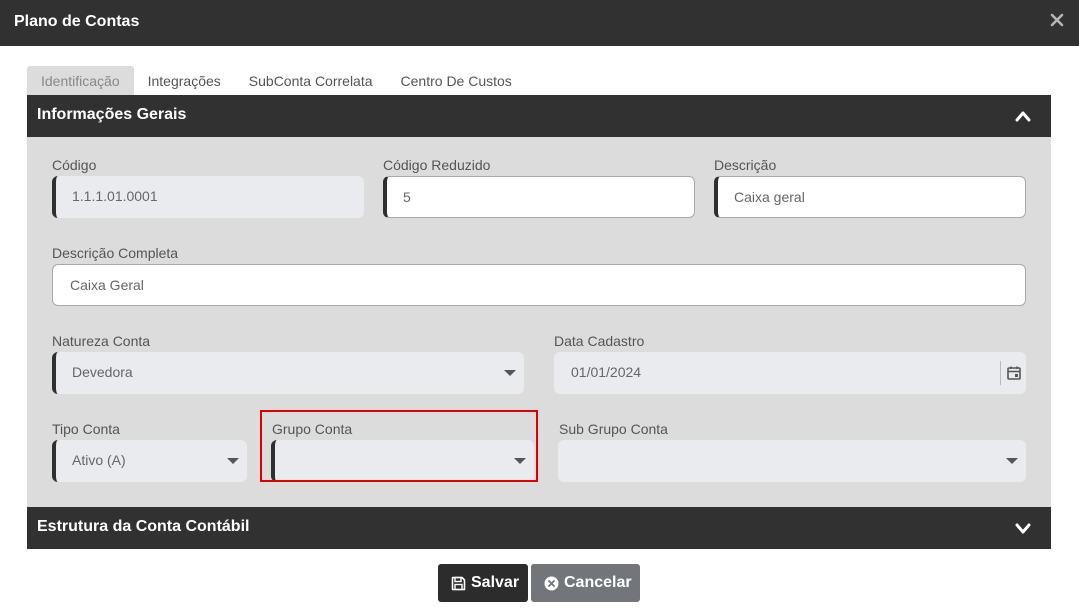 This screenshot has height=614, width=1079. Describe the element at coordinates (1023, 528) in the screenshot. I see `chevron-down-icon` at that location.